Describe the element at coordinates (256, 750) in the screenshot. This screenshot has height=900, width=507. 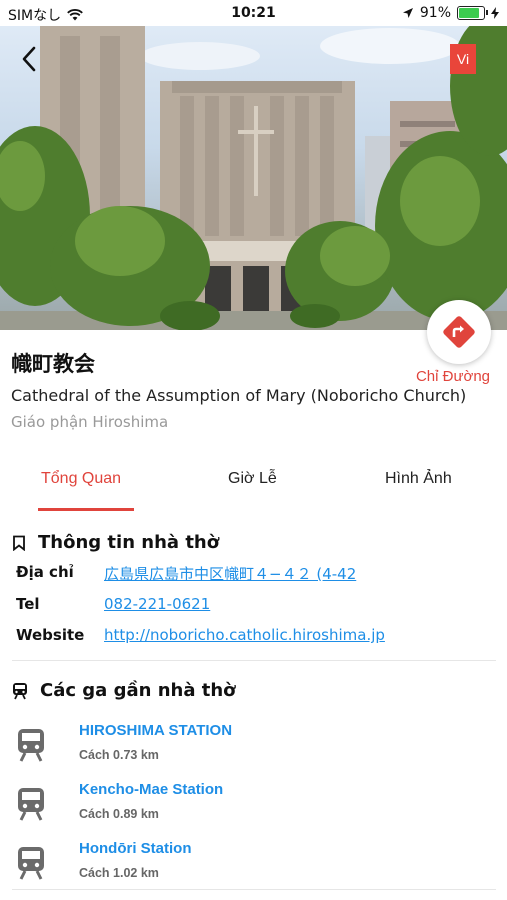
I see `station-item: HIROSHIMA STATION Cách 0.73 km` at that location.